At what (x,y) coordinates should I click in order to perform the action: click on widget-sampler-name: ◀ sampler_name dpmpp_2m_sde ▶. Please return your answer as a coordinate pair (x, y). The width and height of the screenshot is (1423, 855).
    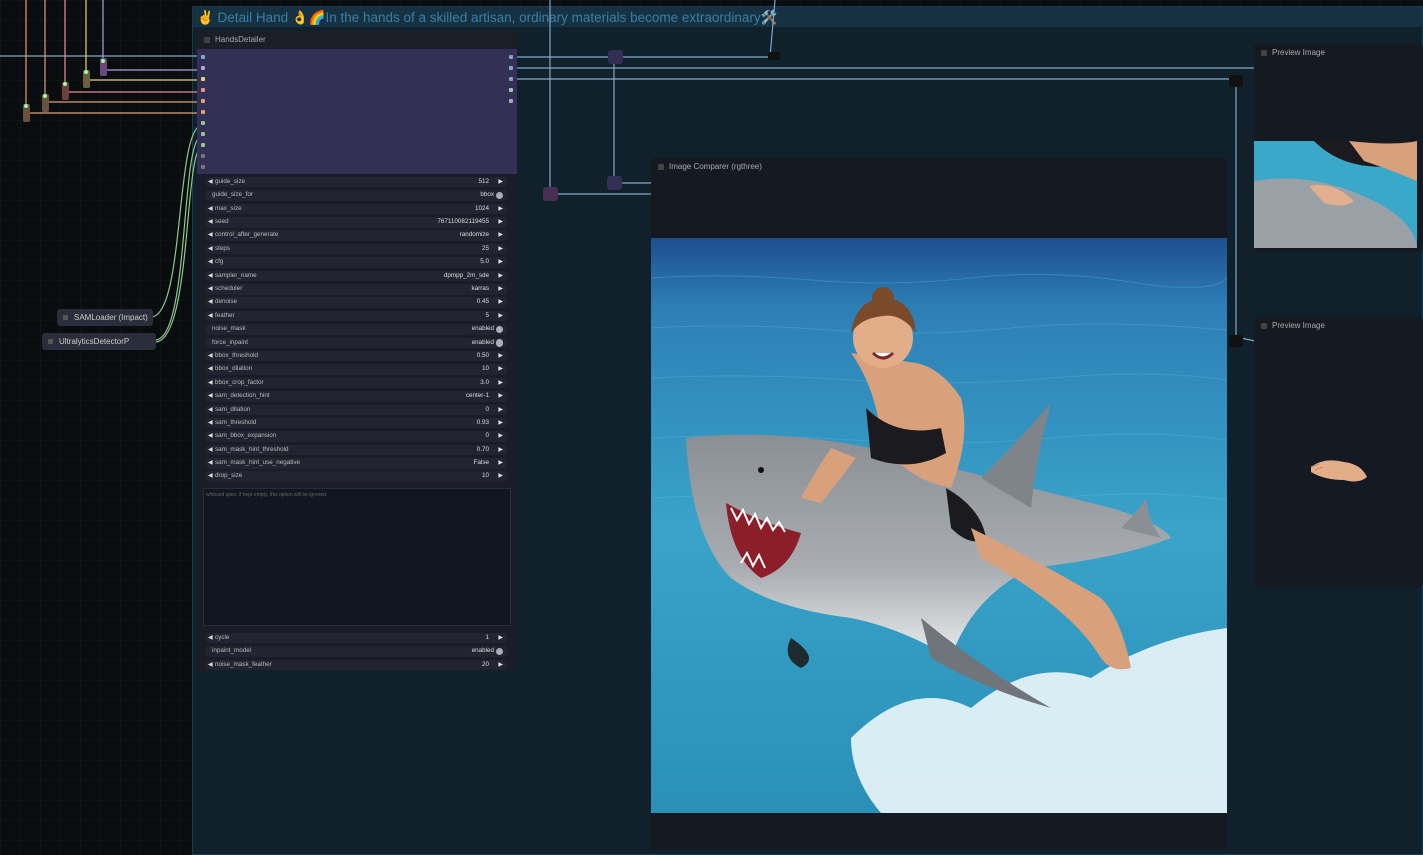
    Looking at the image, I should click on (356, 276).